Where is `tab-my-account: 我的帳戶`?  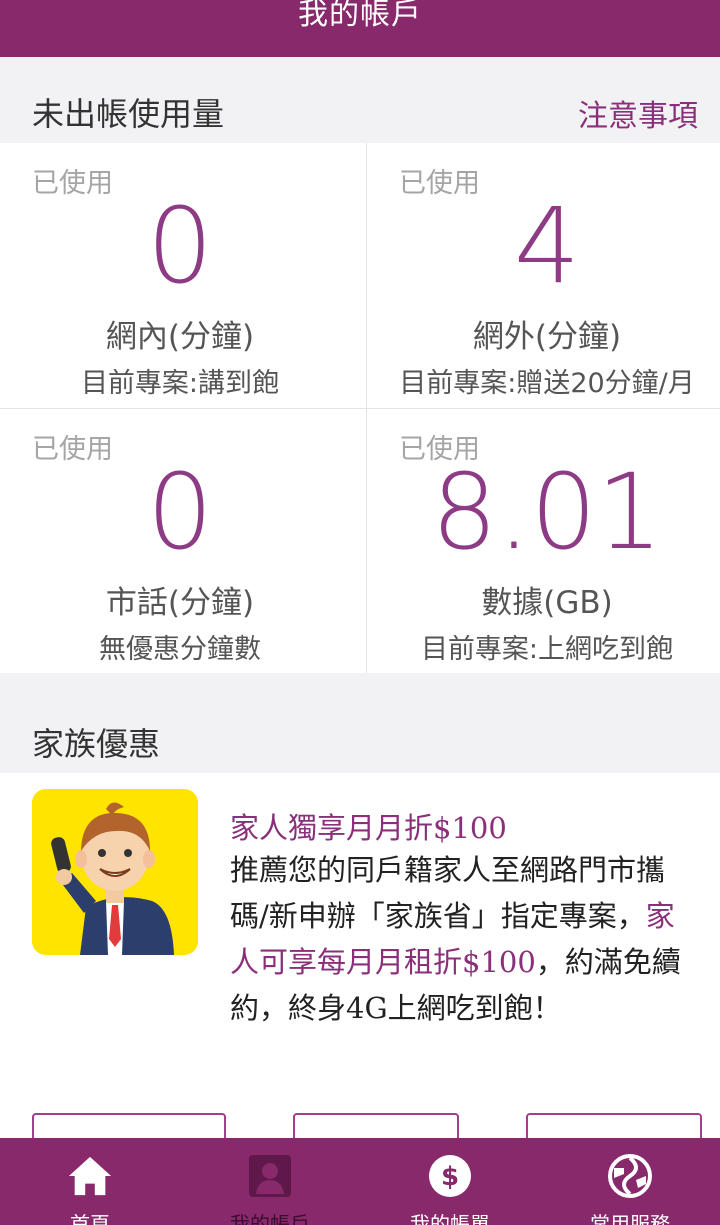
tab-my-account: 我的帳戶 is located at coordinates (270, 1181).